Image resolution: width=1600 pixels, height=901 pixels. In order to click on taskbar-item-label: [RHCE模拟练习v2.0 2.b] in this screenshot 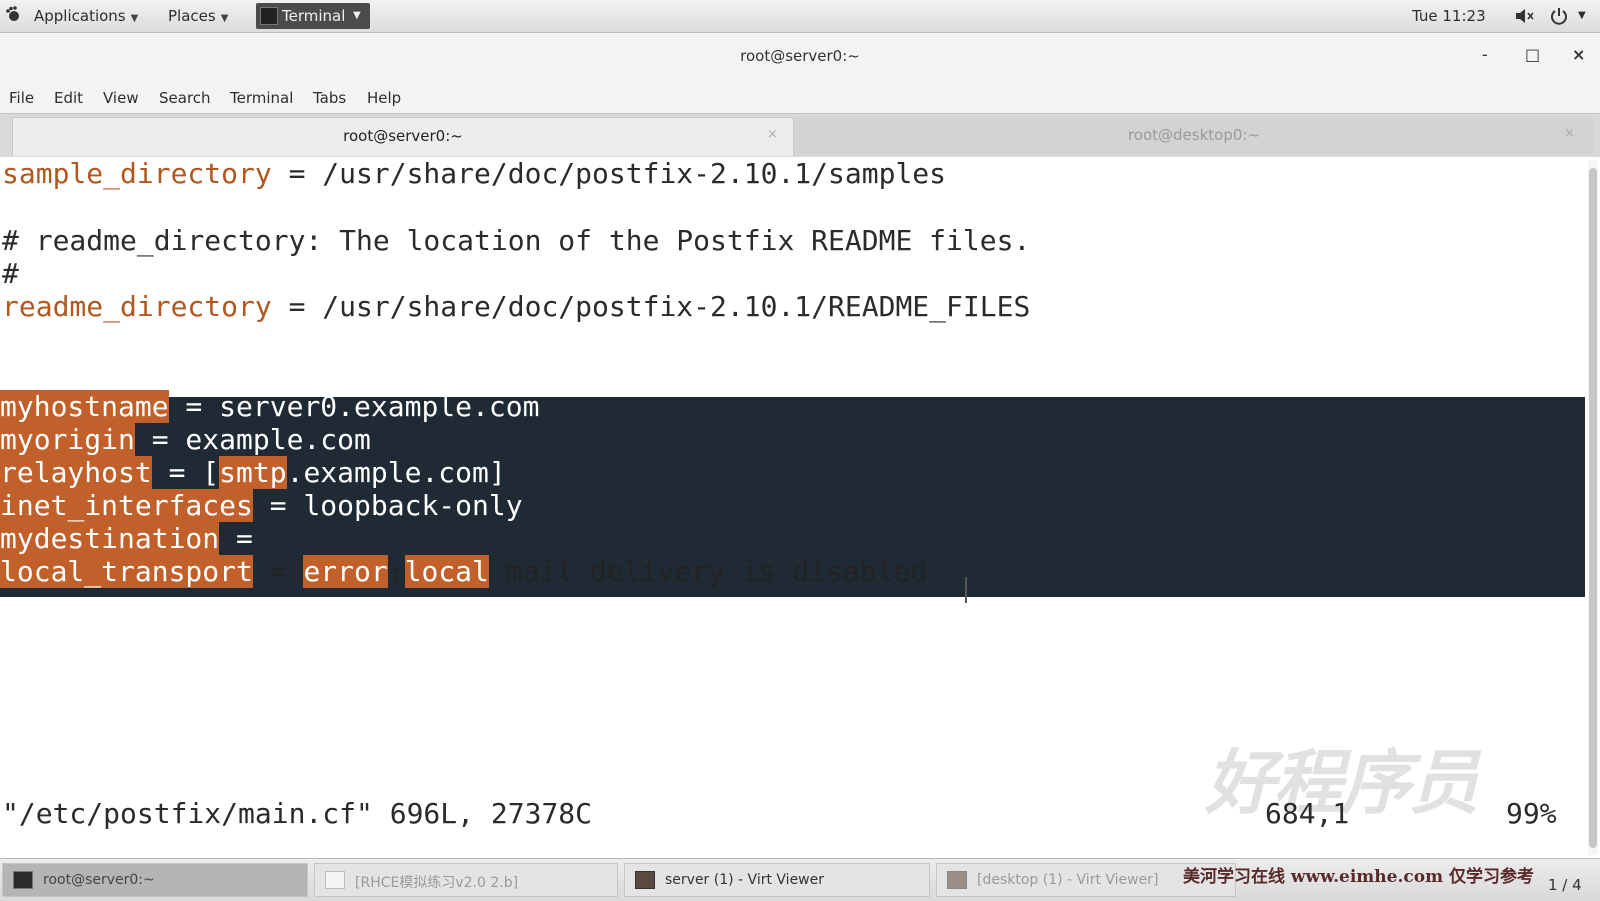, I will do `click(437, 883)`.